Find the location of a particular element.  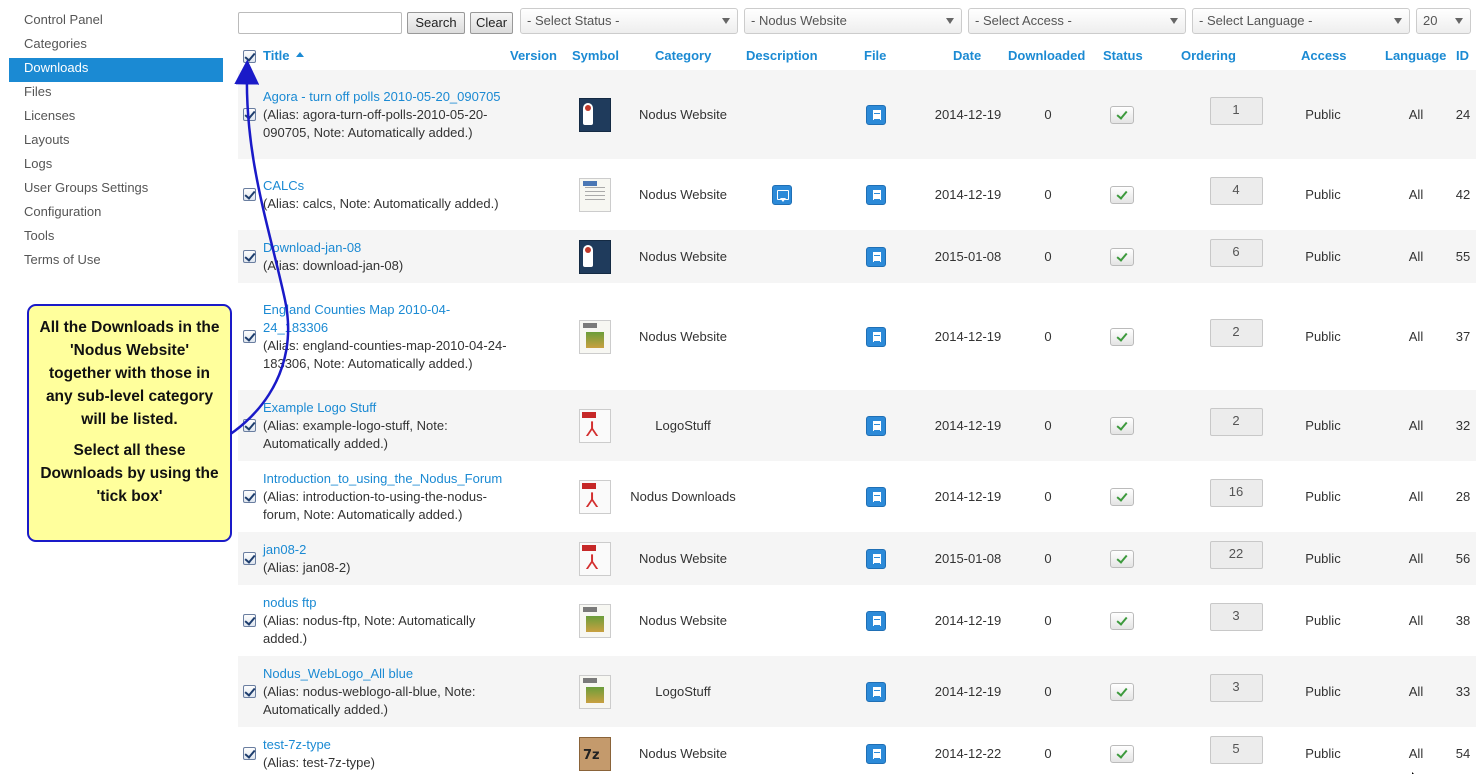

sidebar-item-tools: Tools is located at coordinates (116, 238).